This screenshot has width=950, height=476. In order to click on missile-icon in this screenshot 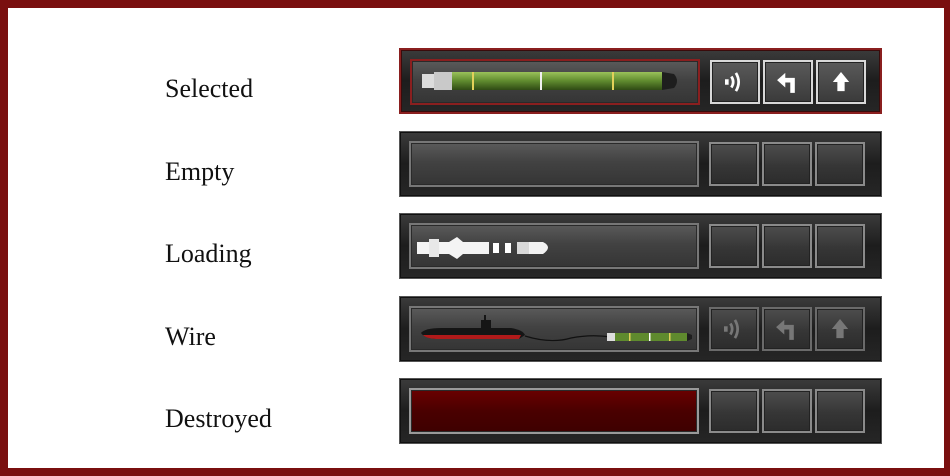, I will do `click(482, 248)`.